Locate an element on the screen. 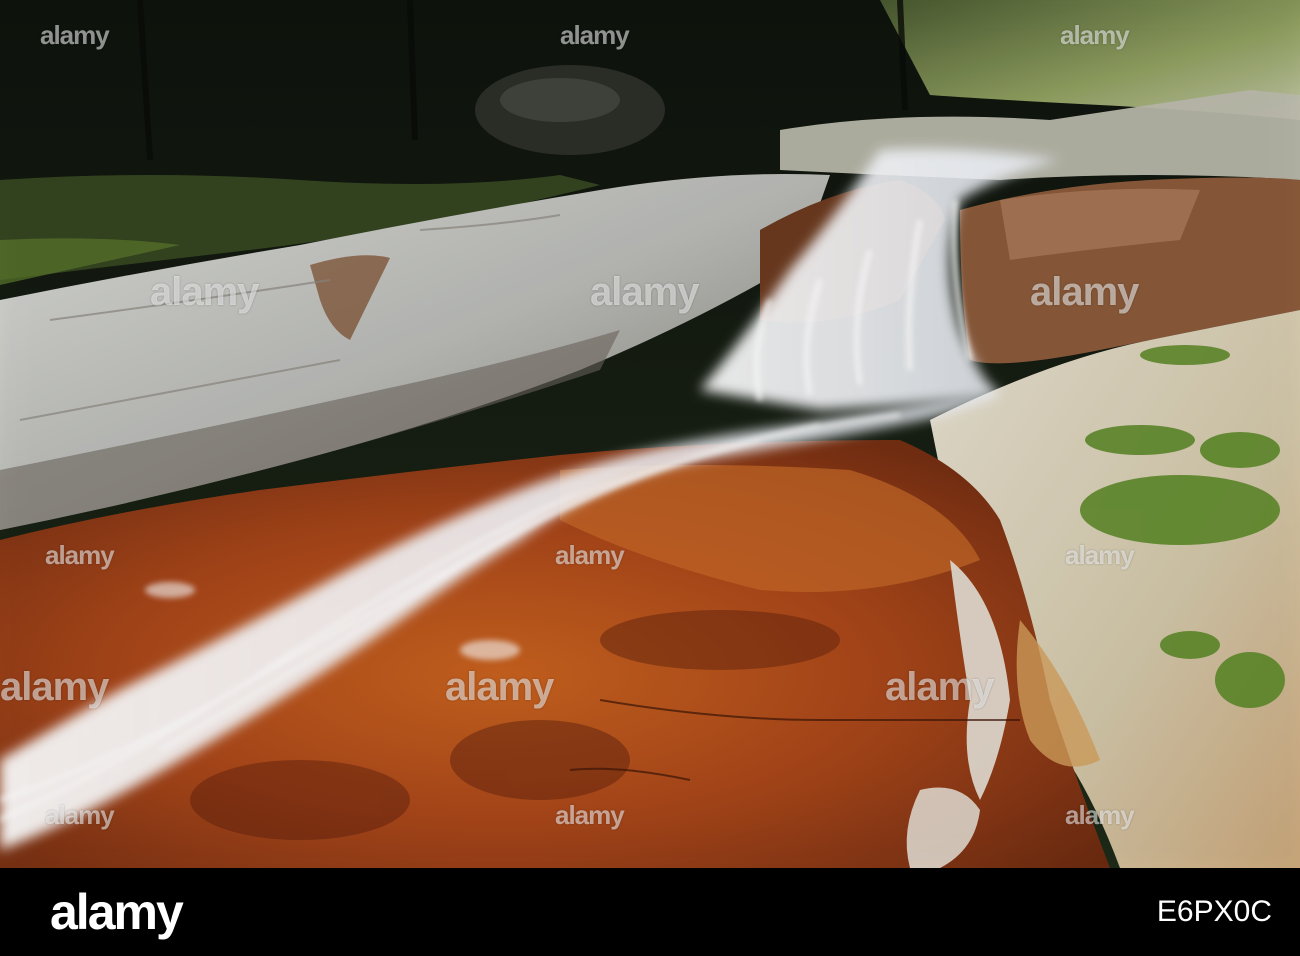 The width and height of the screenshot is (1300, 956). alamy-logo: alamy is located at coordinates (117, 912).